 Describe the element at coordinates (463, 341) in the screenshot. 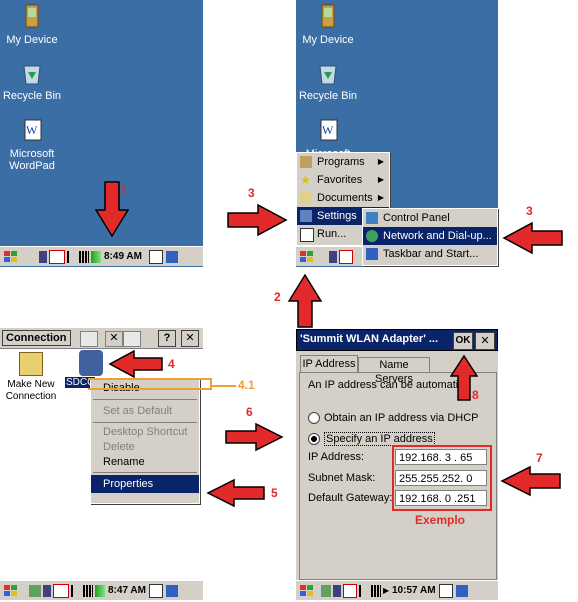

I see `ok-button: OK` at that location.